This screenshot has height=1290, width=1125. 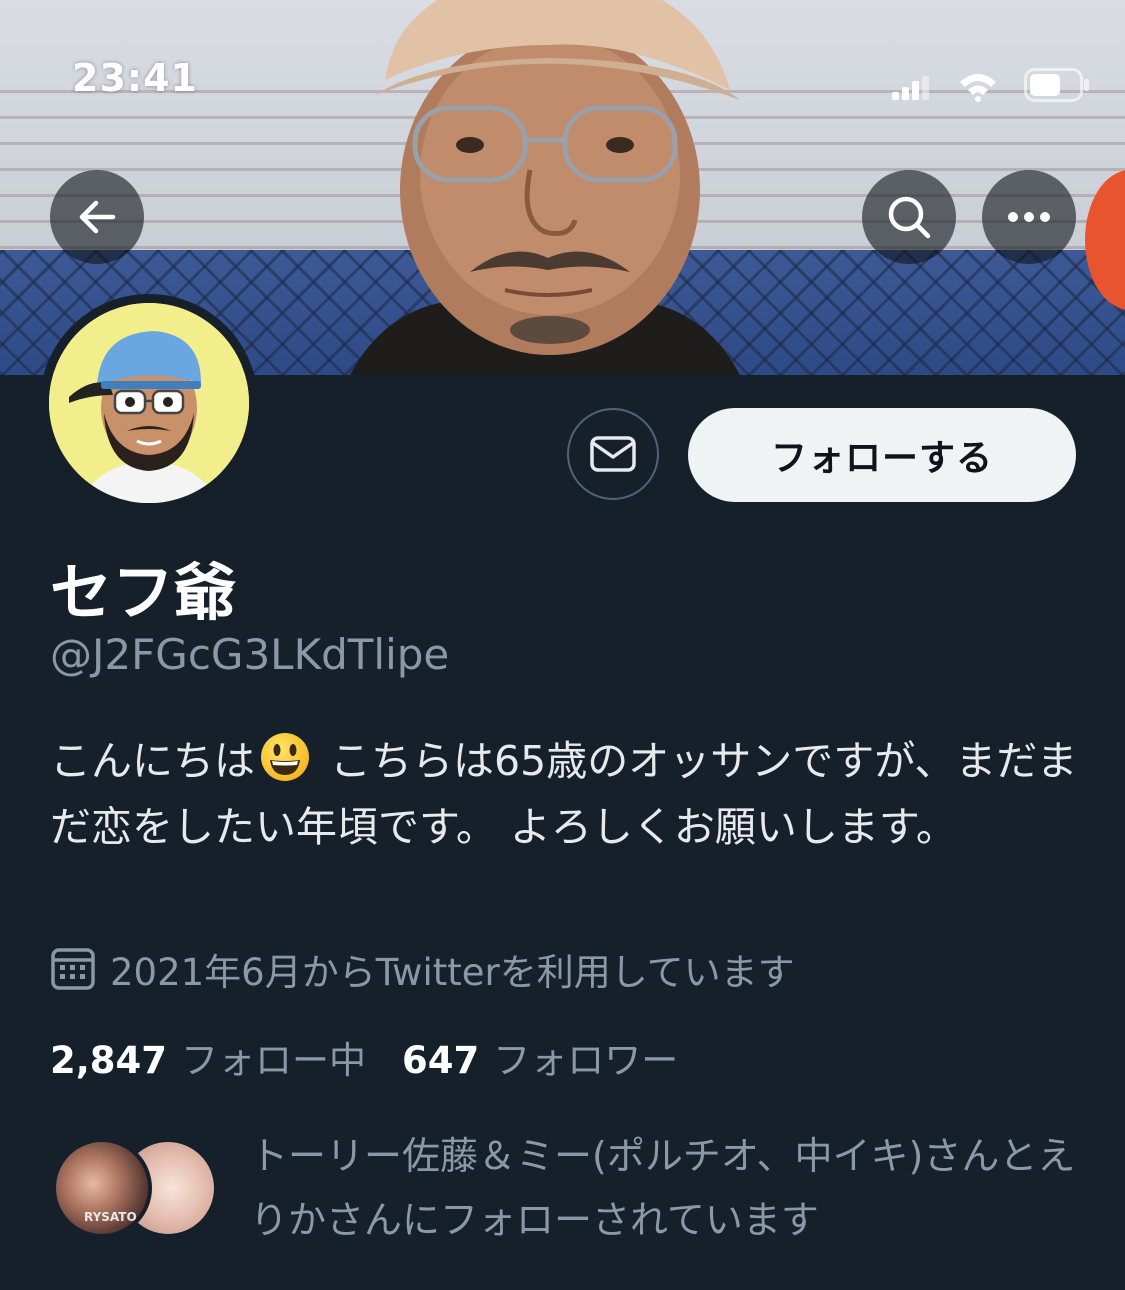 I want to click on display-name: セフ爺, so click(x=143, y=592).